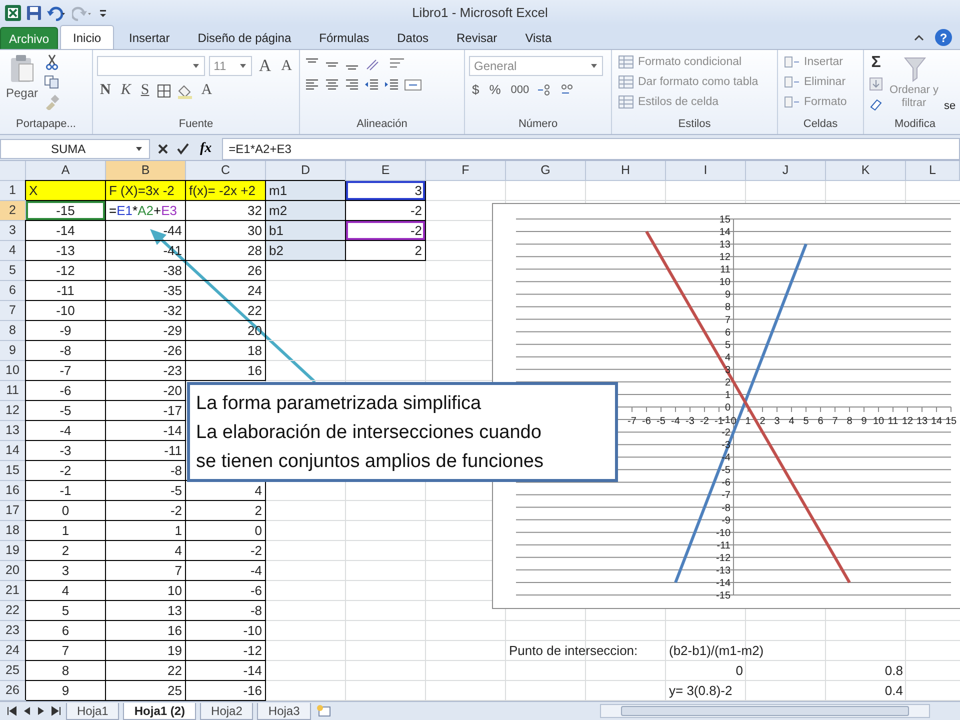 The image size is (960, 720). What do you see at coordinates (164, 90) in the screenshot?
I see `borders-icon` at bounding box center [164, 90].